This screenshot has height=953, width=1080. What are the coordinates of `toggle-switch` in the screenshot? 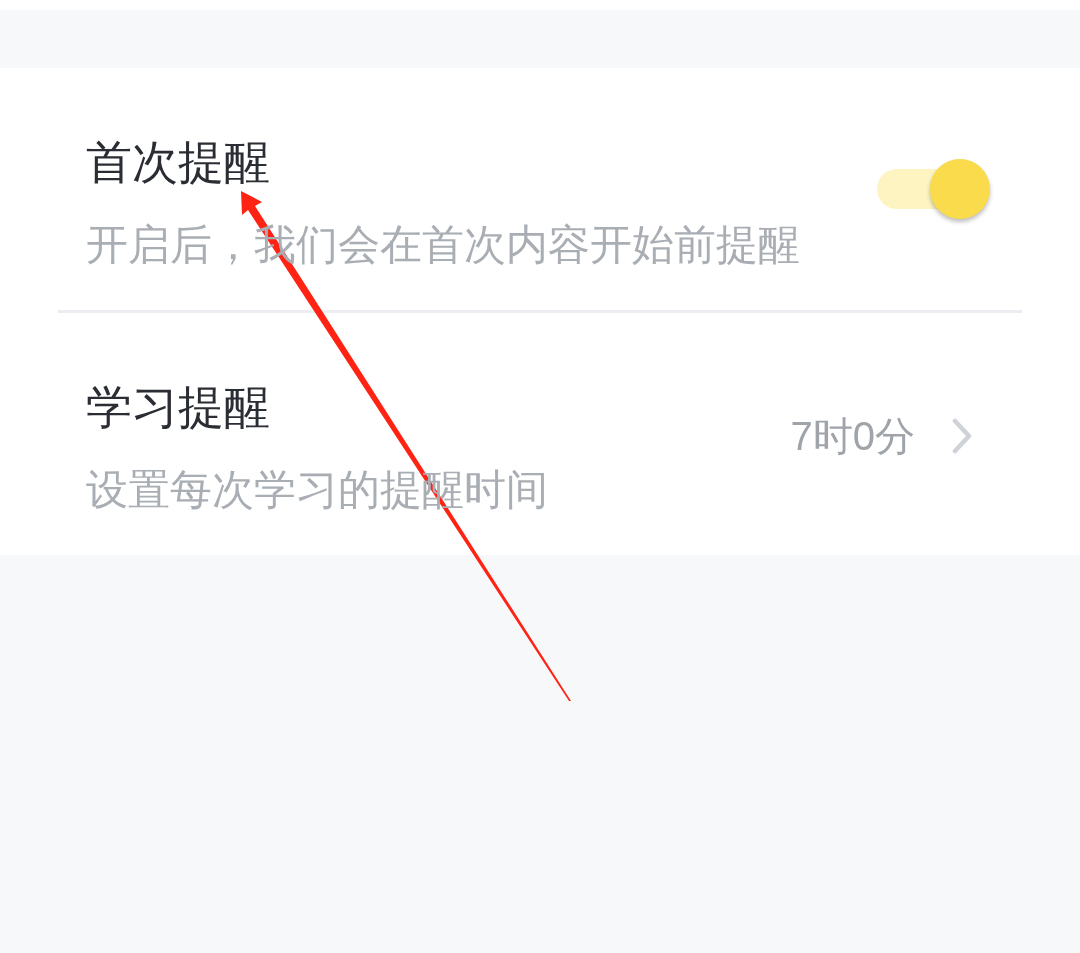 It's located at (933, 189).